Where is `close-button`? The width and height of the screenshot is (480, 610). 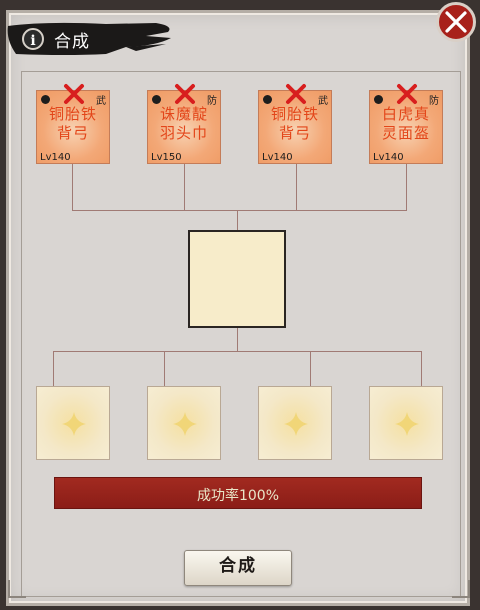 close-button is located at coordinates (456, 22).